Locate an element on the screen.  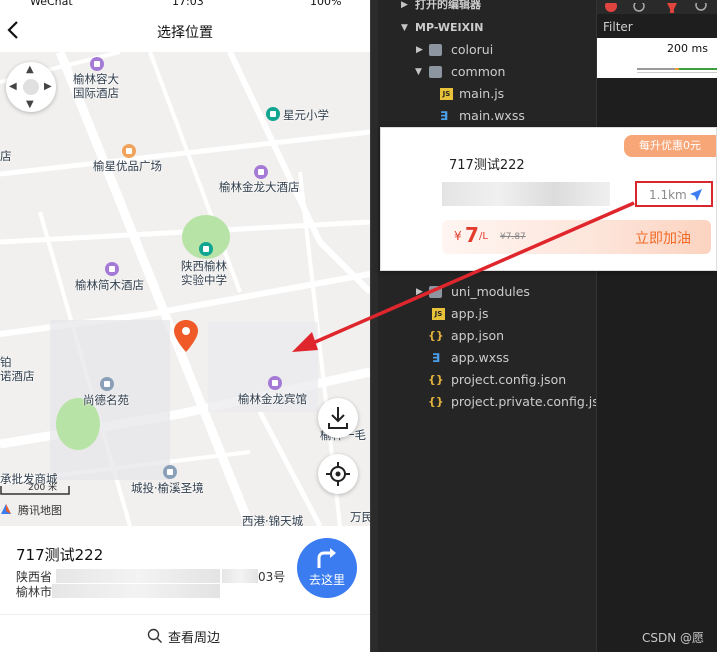
clear-icon is located at coordinates (639, 6).